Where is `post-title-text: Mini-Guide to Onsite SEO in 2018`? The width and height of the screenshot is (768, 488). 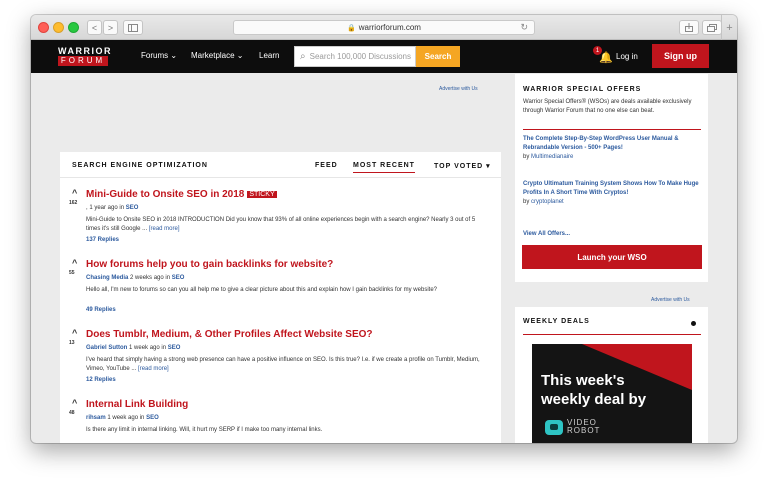 post-title-text: Mini-Guide to Onsite SEO in 2018 is located at coordinates (165, 194).